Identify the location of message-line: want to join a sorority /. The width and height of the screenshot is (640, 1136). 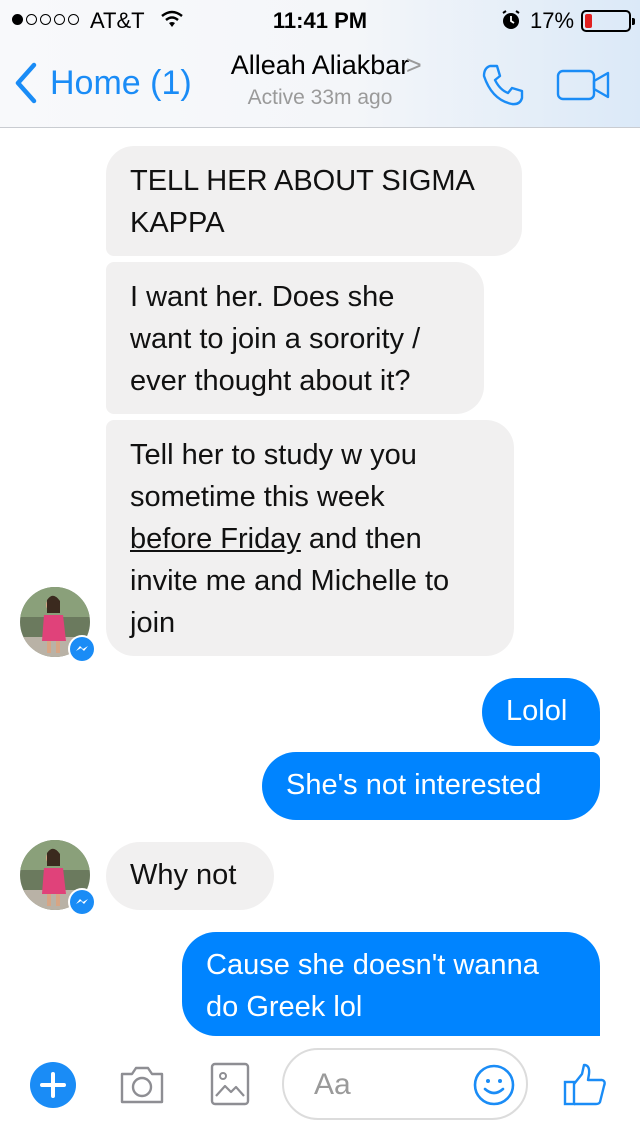
(275, 339).